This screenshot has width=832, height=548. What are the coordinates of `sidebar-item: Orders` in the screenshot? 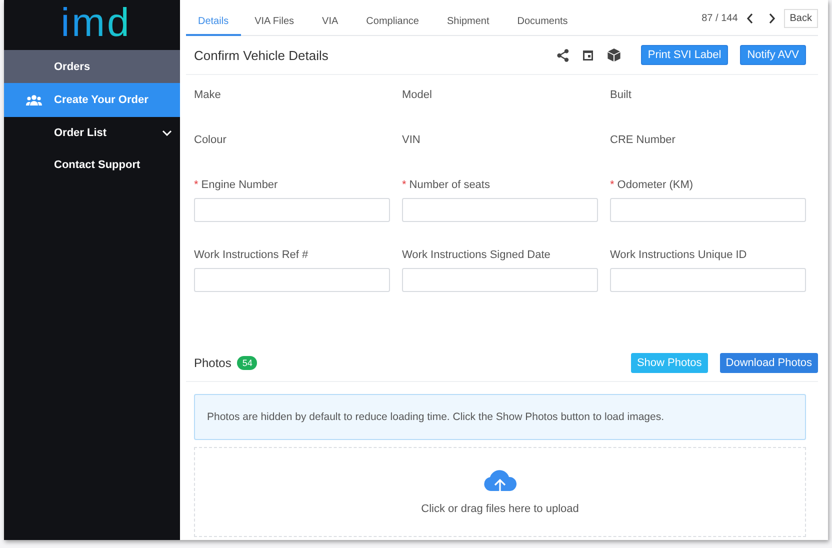 It's located at (92, 66).